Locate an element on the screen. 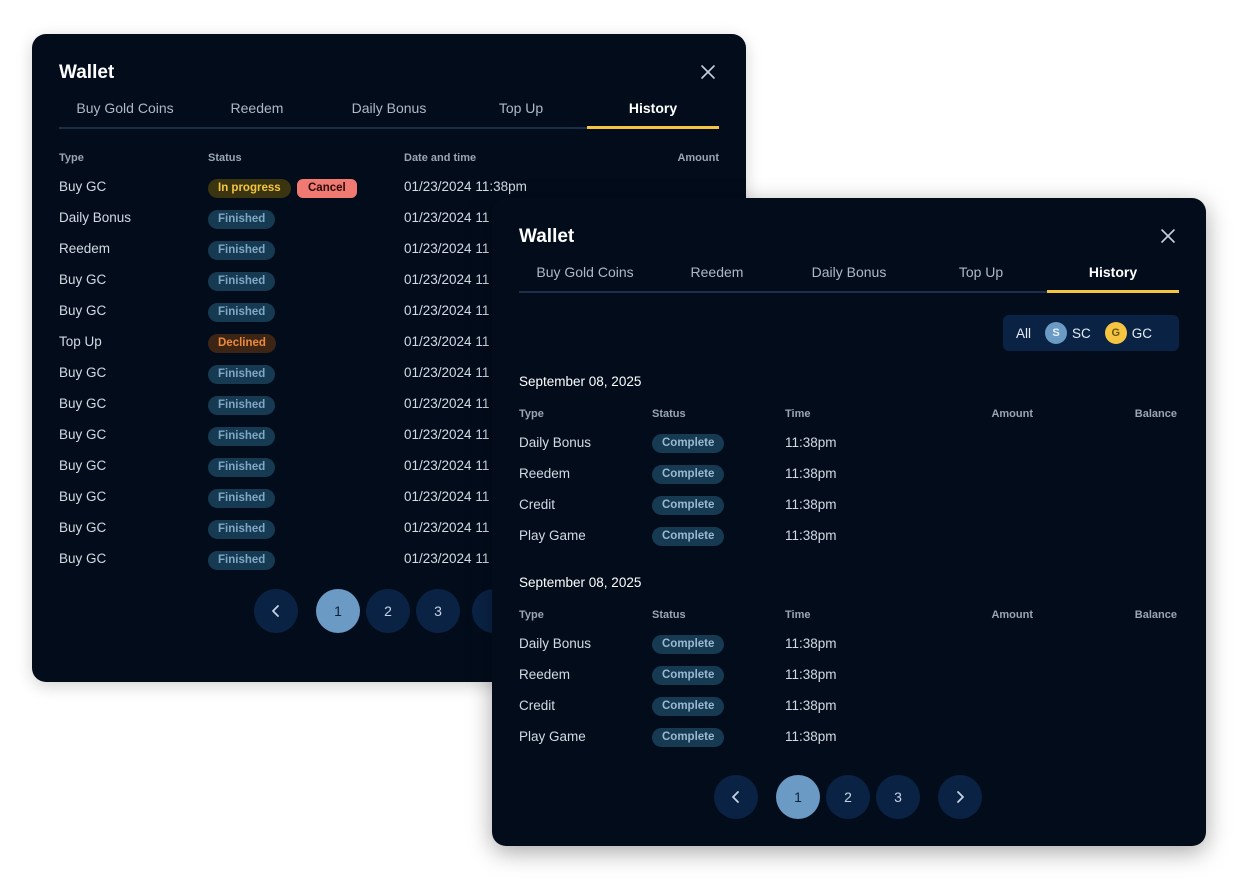 This screenshot has width=1240, height=880. pagination-front: 1 2 3 is located at coordinates (848, 797).